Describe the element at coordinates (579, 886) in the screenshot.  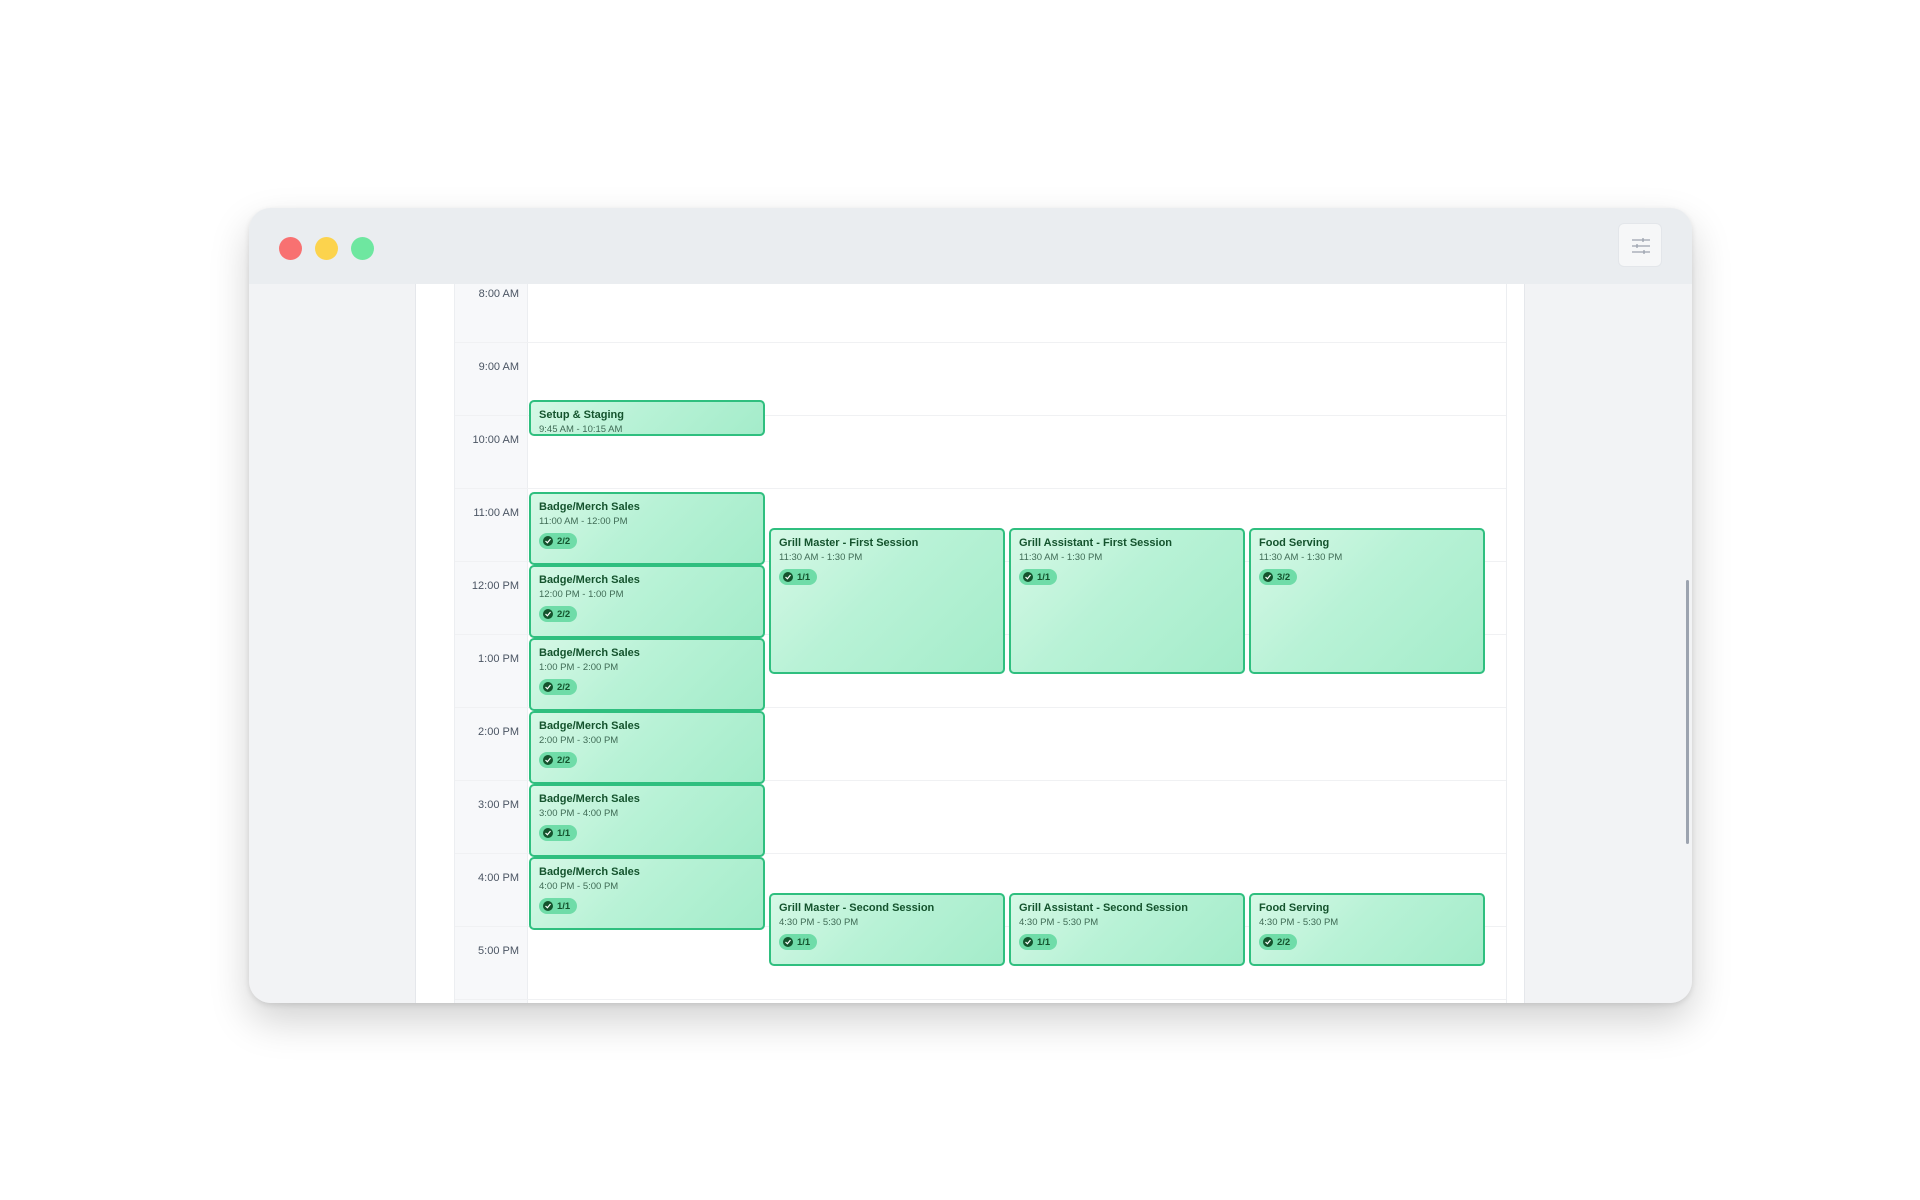
I see `event-time: 4:00 PM - 5:00 PM` at that location.